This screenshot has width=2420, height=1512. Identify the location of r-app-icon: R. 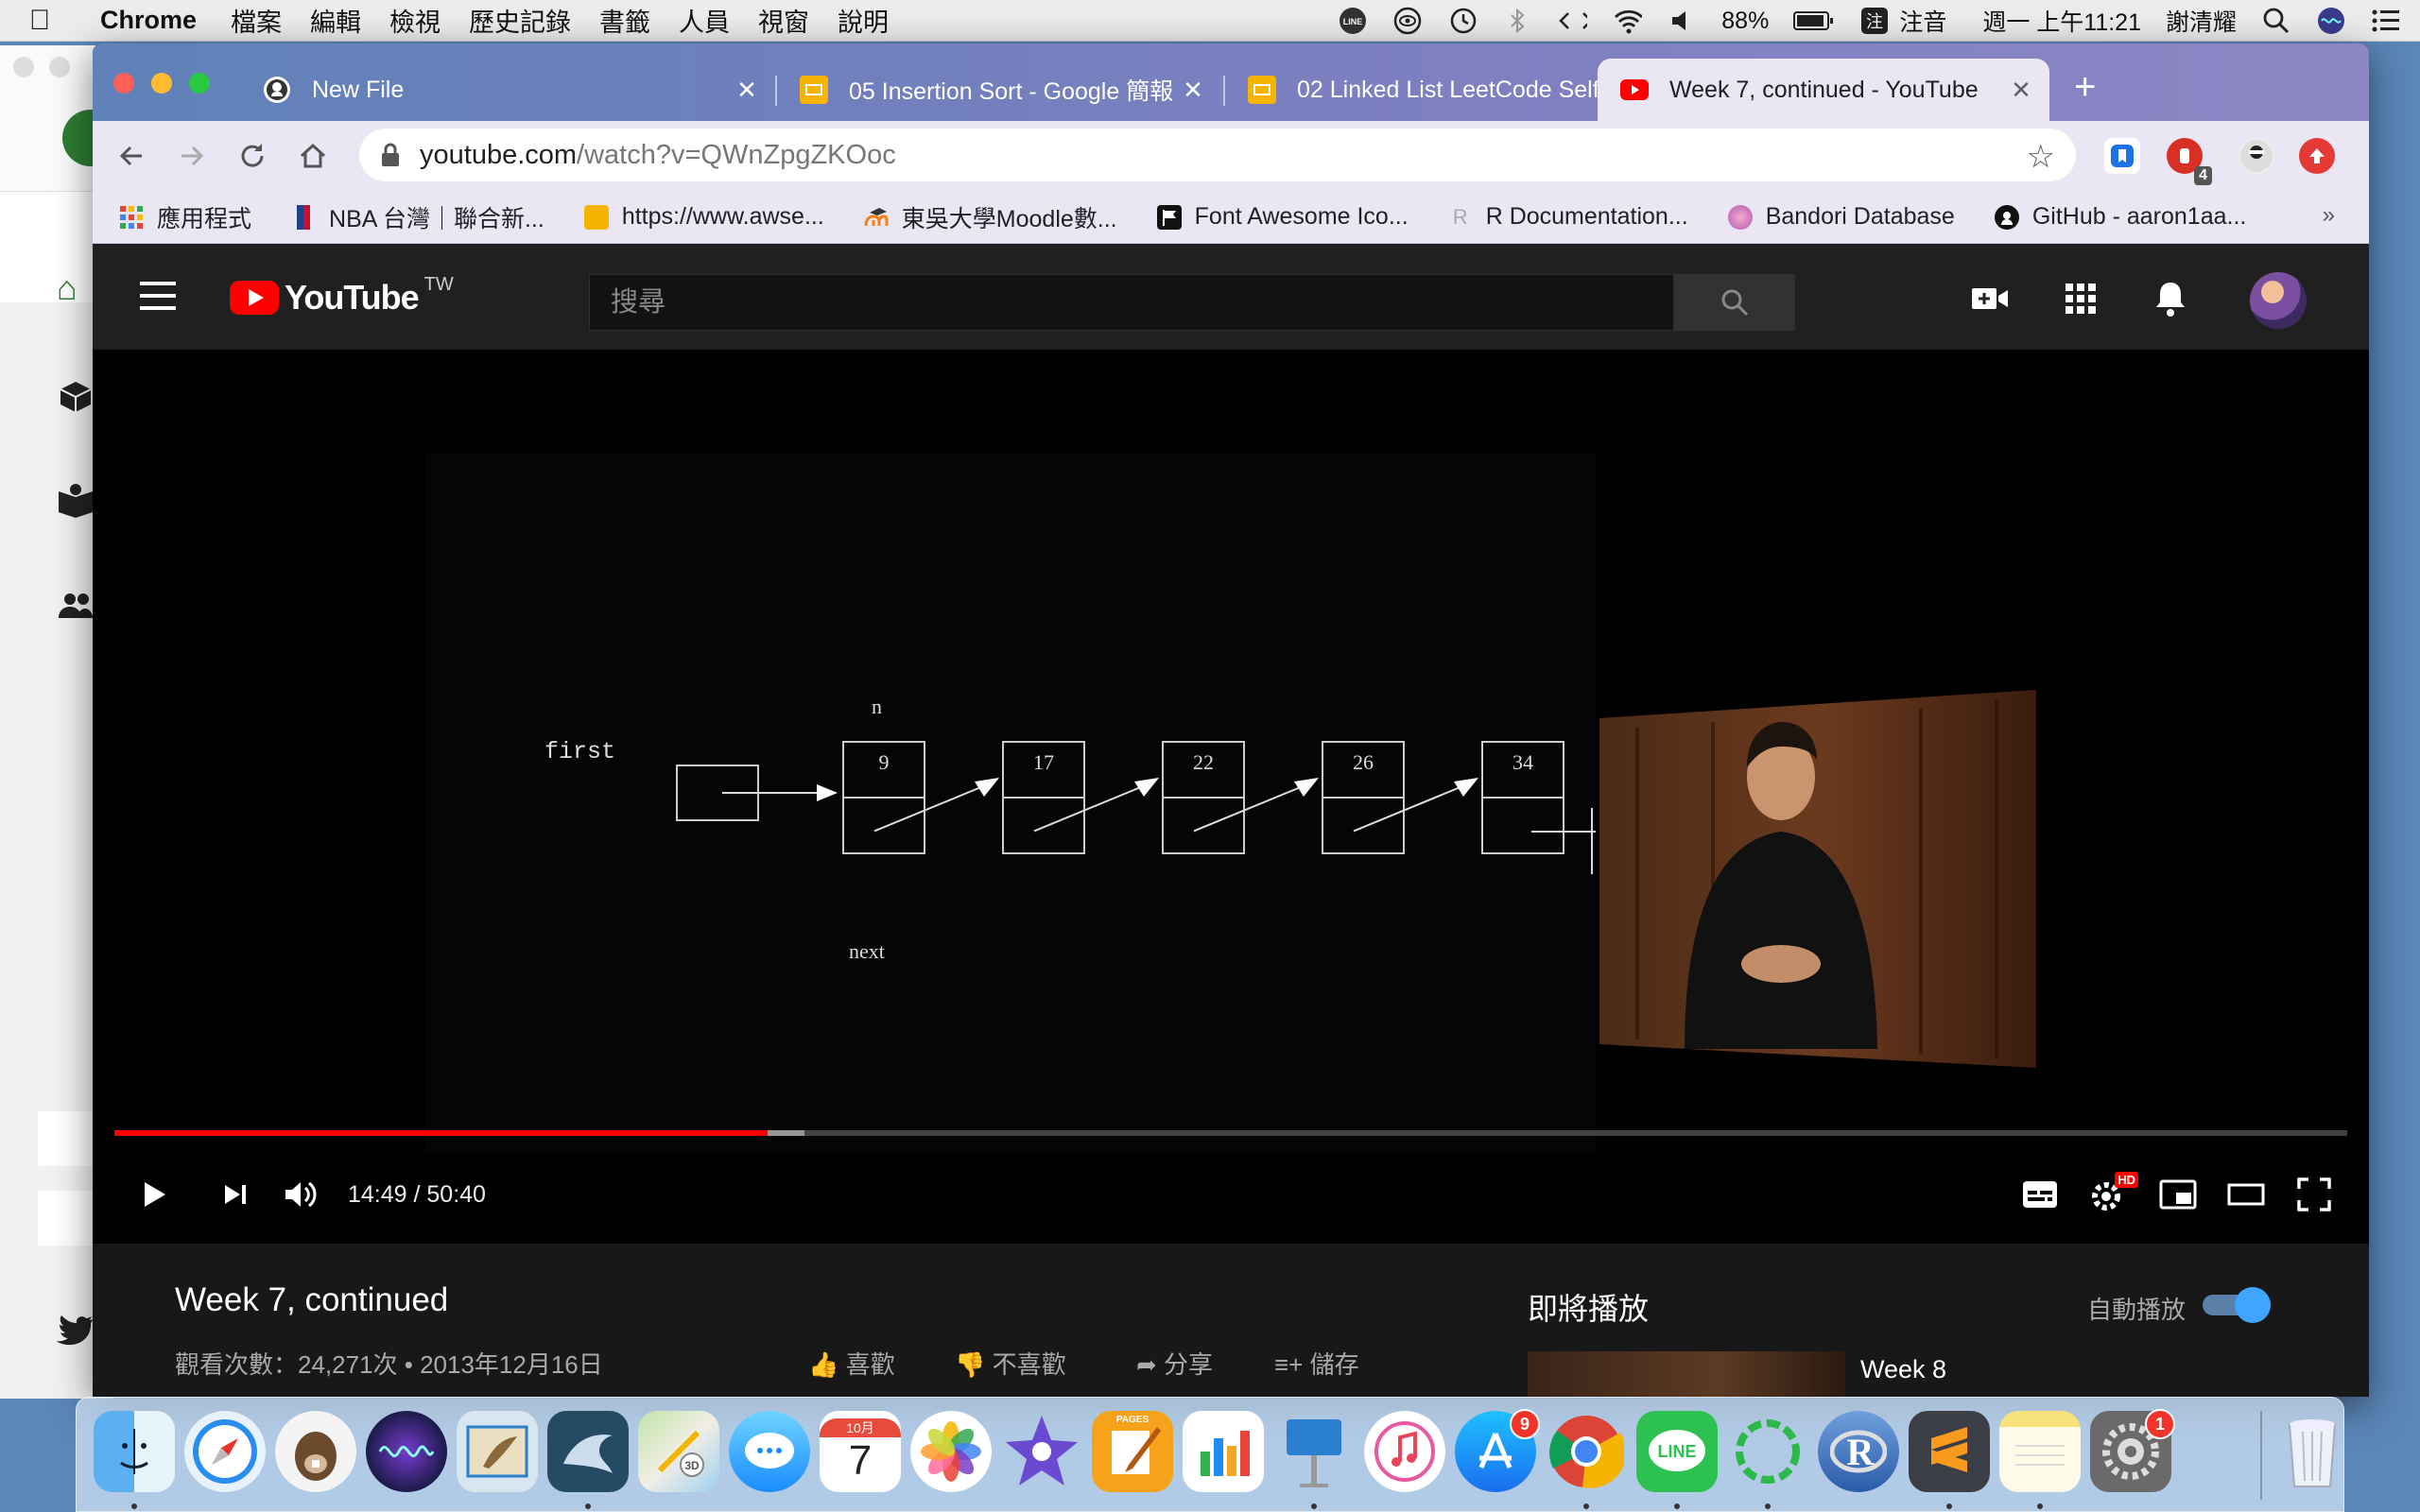
(1858, 1451).